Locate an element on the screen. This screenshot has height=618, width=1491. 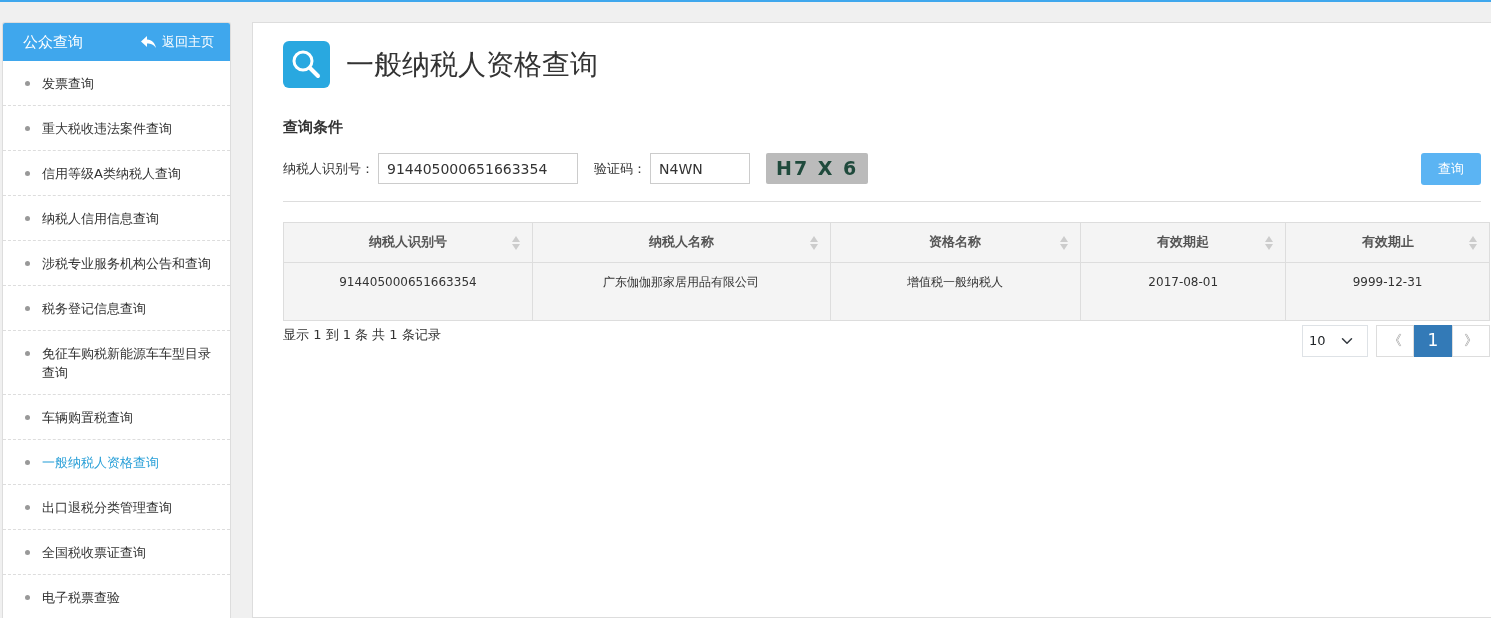
captcha-field: N4WN is located at coordinates (700, 168).